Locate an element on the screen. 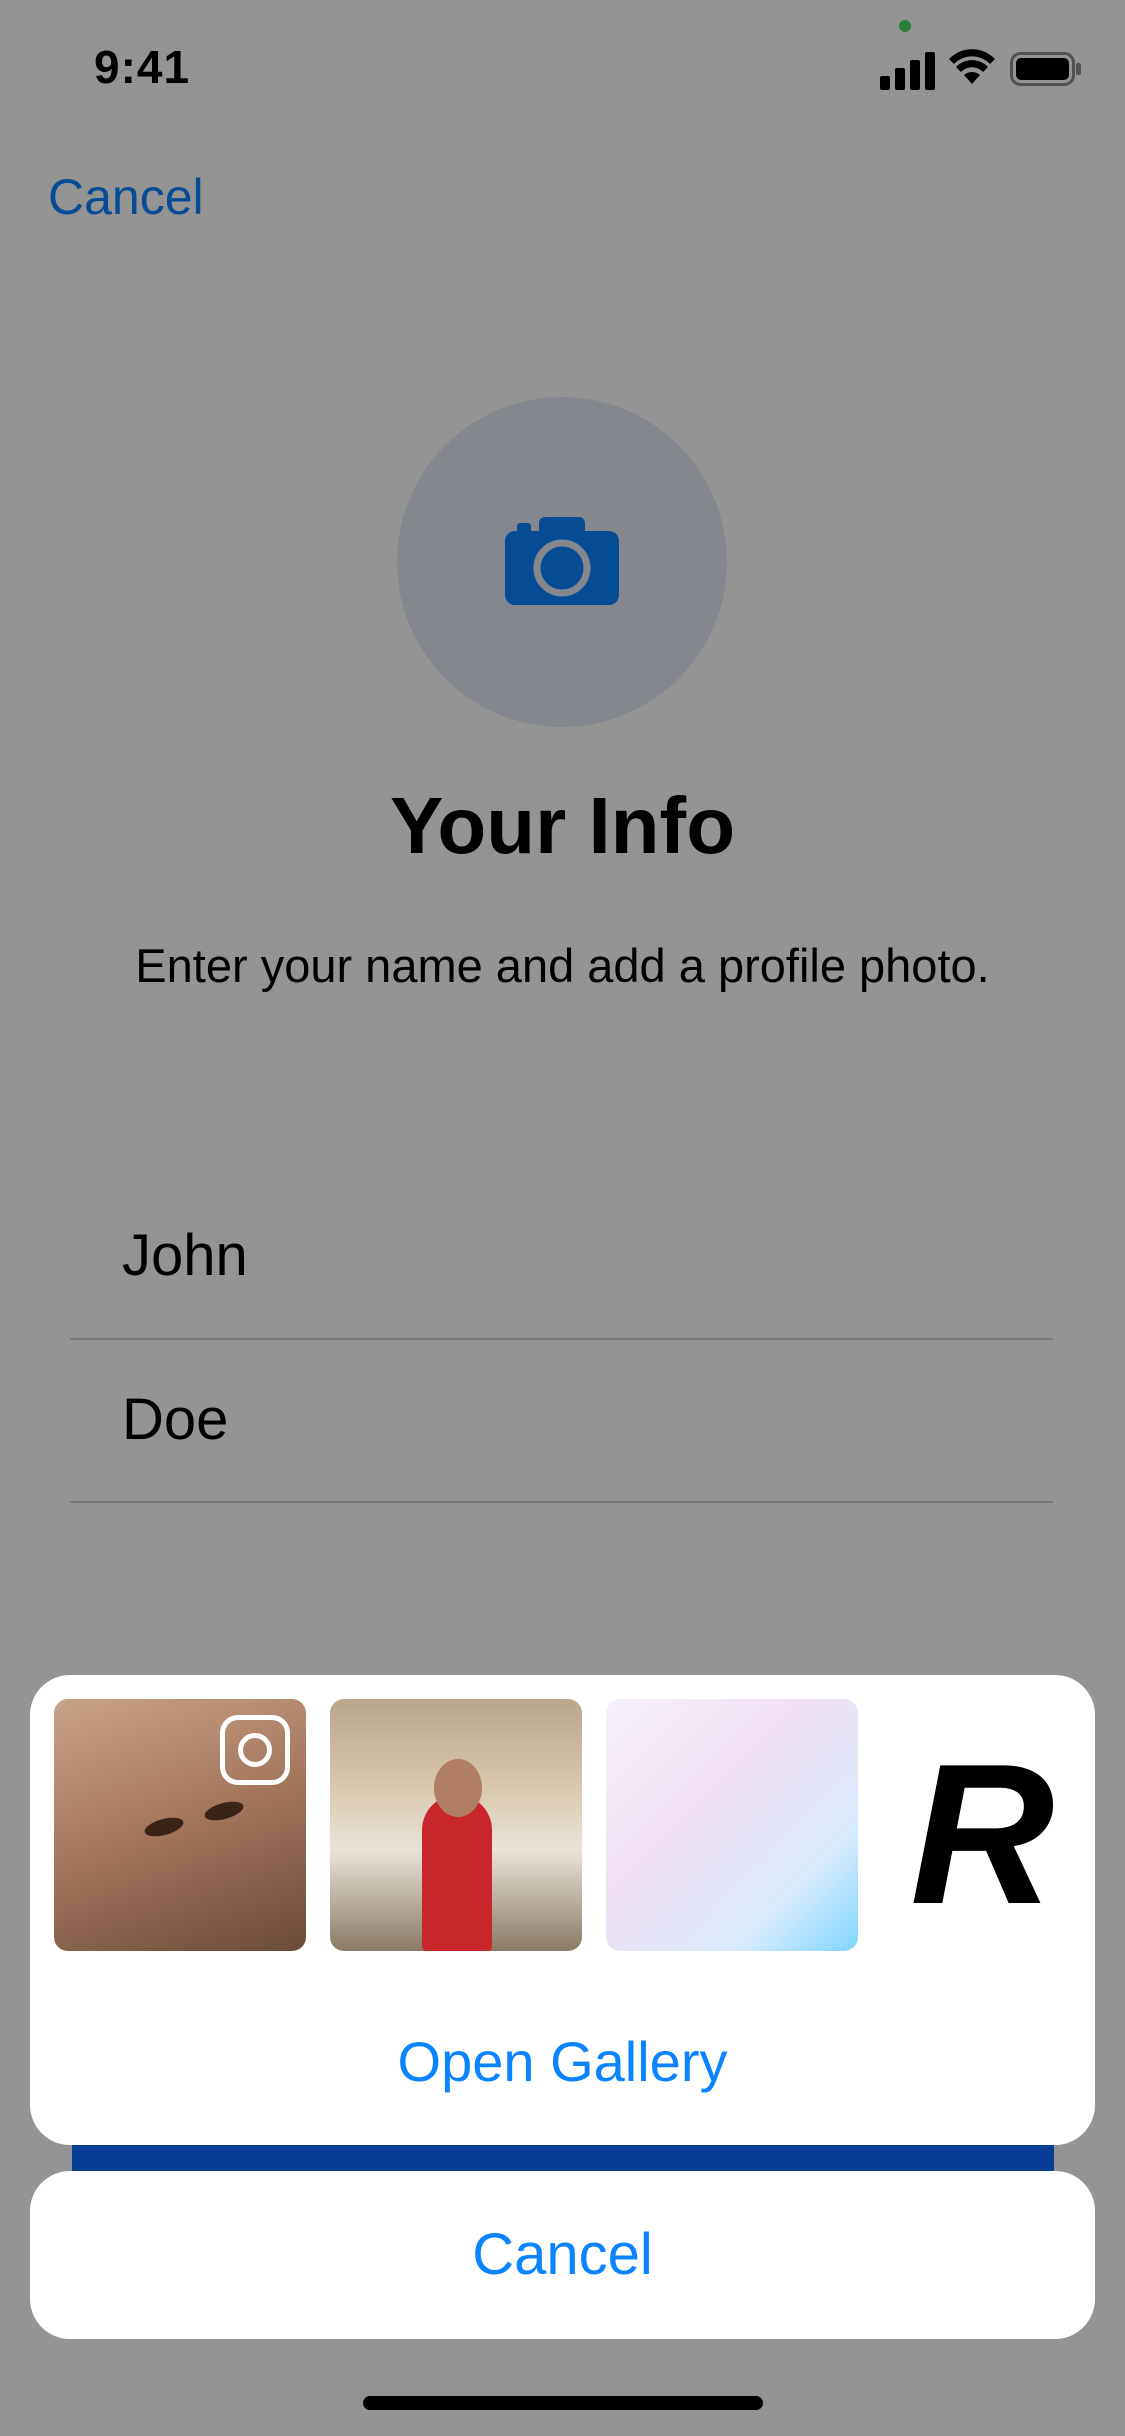 The width and height of the screenshot is (1125, 2436). gallery-thumbnail-r-logo: R is located at coordinates (982, 1835).